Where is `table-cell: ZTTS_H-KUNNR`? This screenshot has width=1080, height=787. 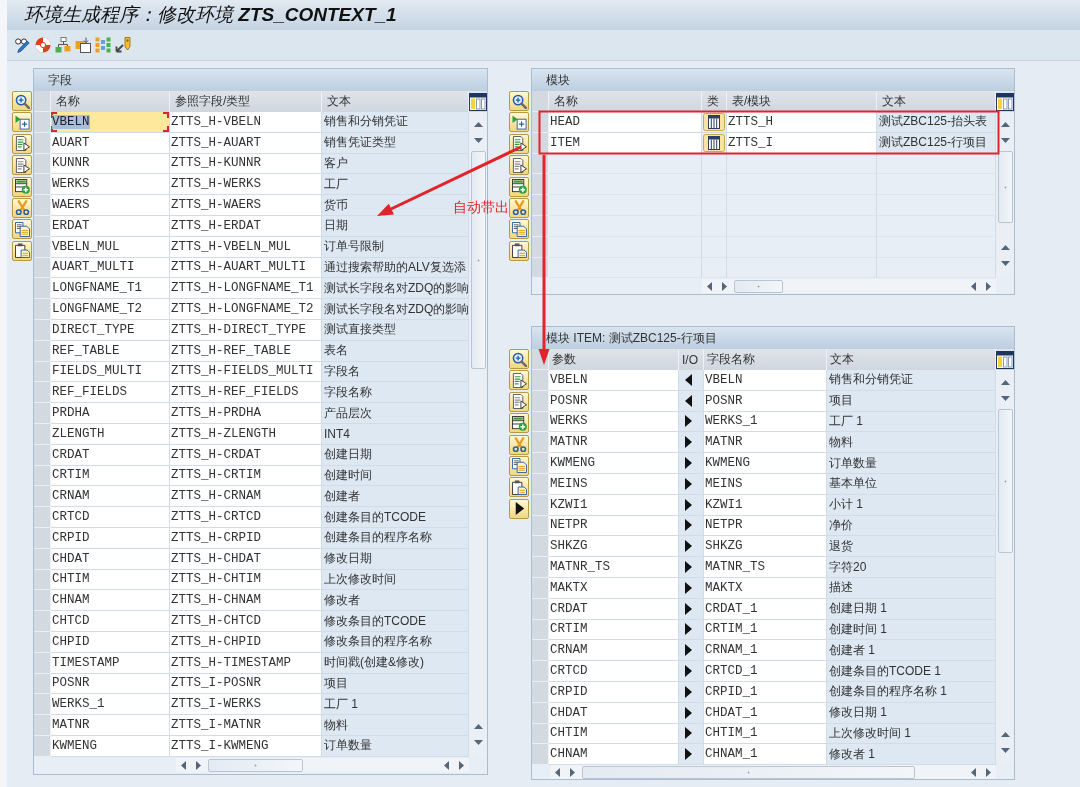
table-cell: ZTTS_H-KUNNR is located at coordinates (246, 164).